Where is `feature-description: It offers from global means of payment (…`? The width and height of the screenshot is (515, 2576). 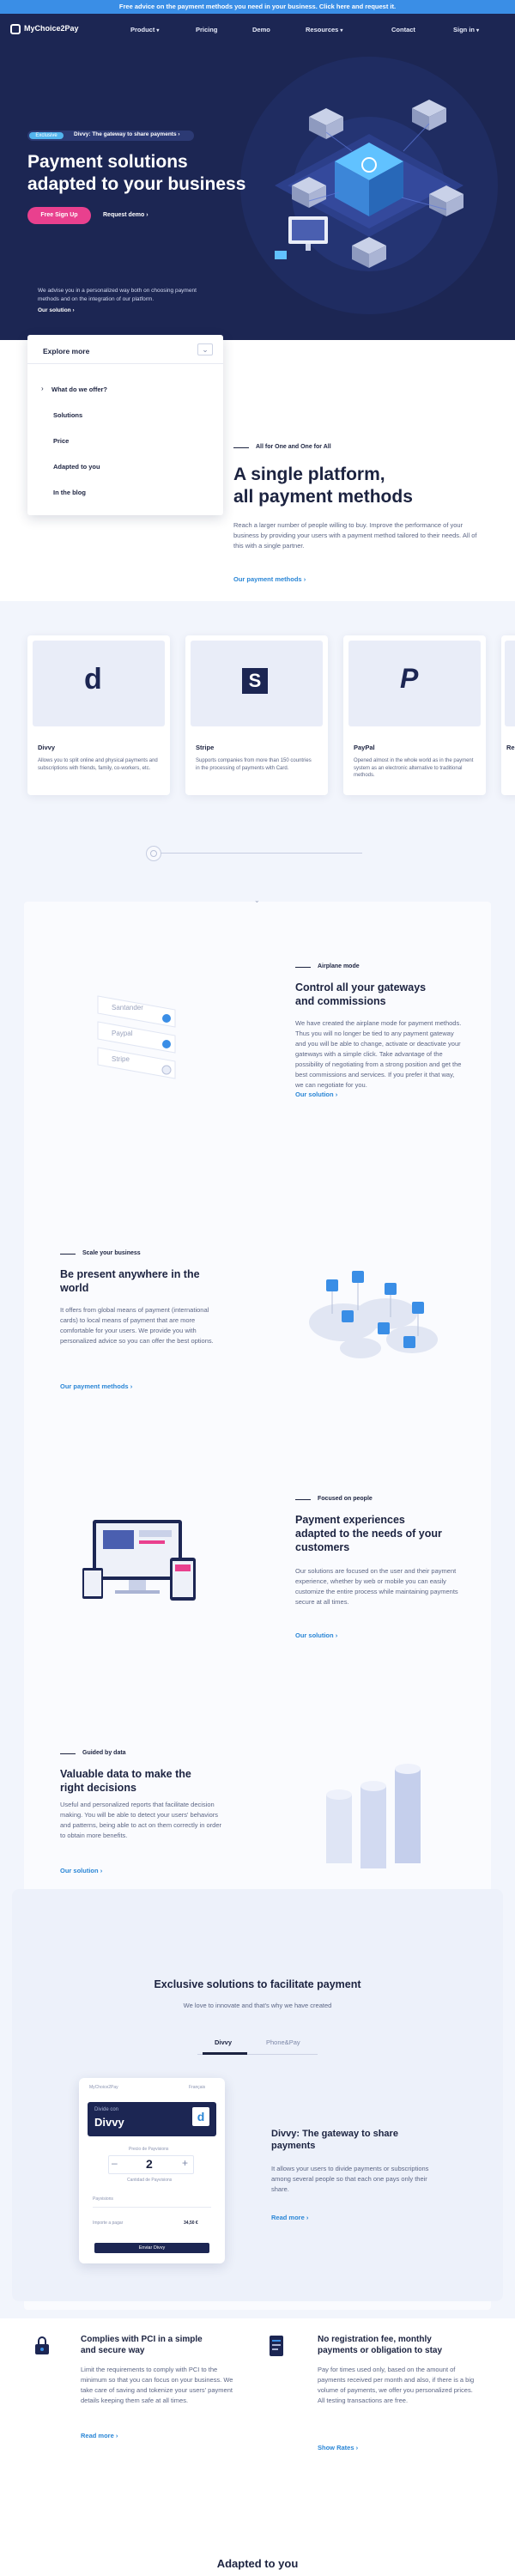
feature-description: It offers from global means of payment (… is located at coordinates (137, 1325).